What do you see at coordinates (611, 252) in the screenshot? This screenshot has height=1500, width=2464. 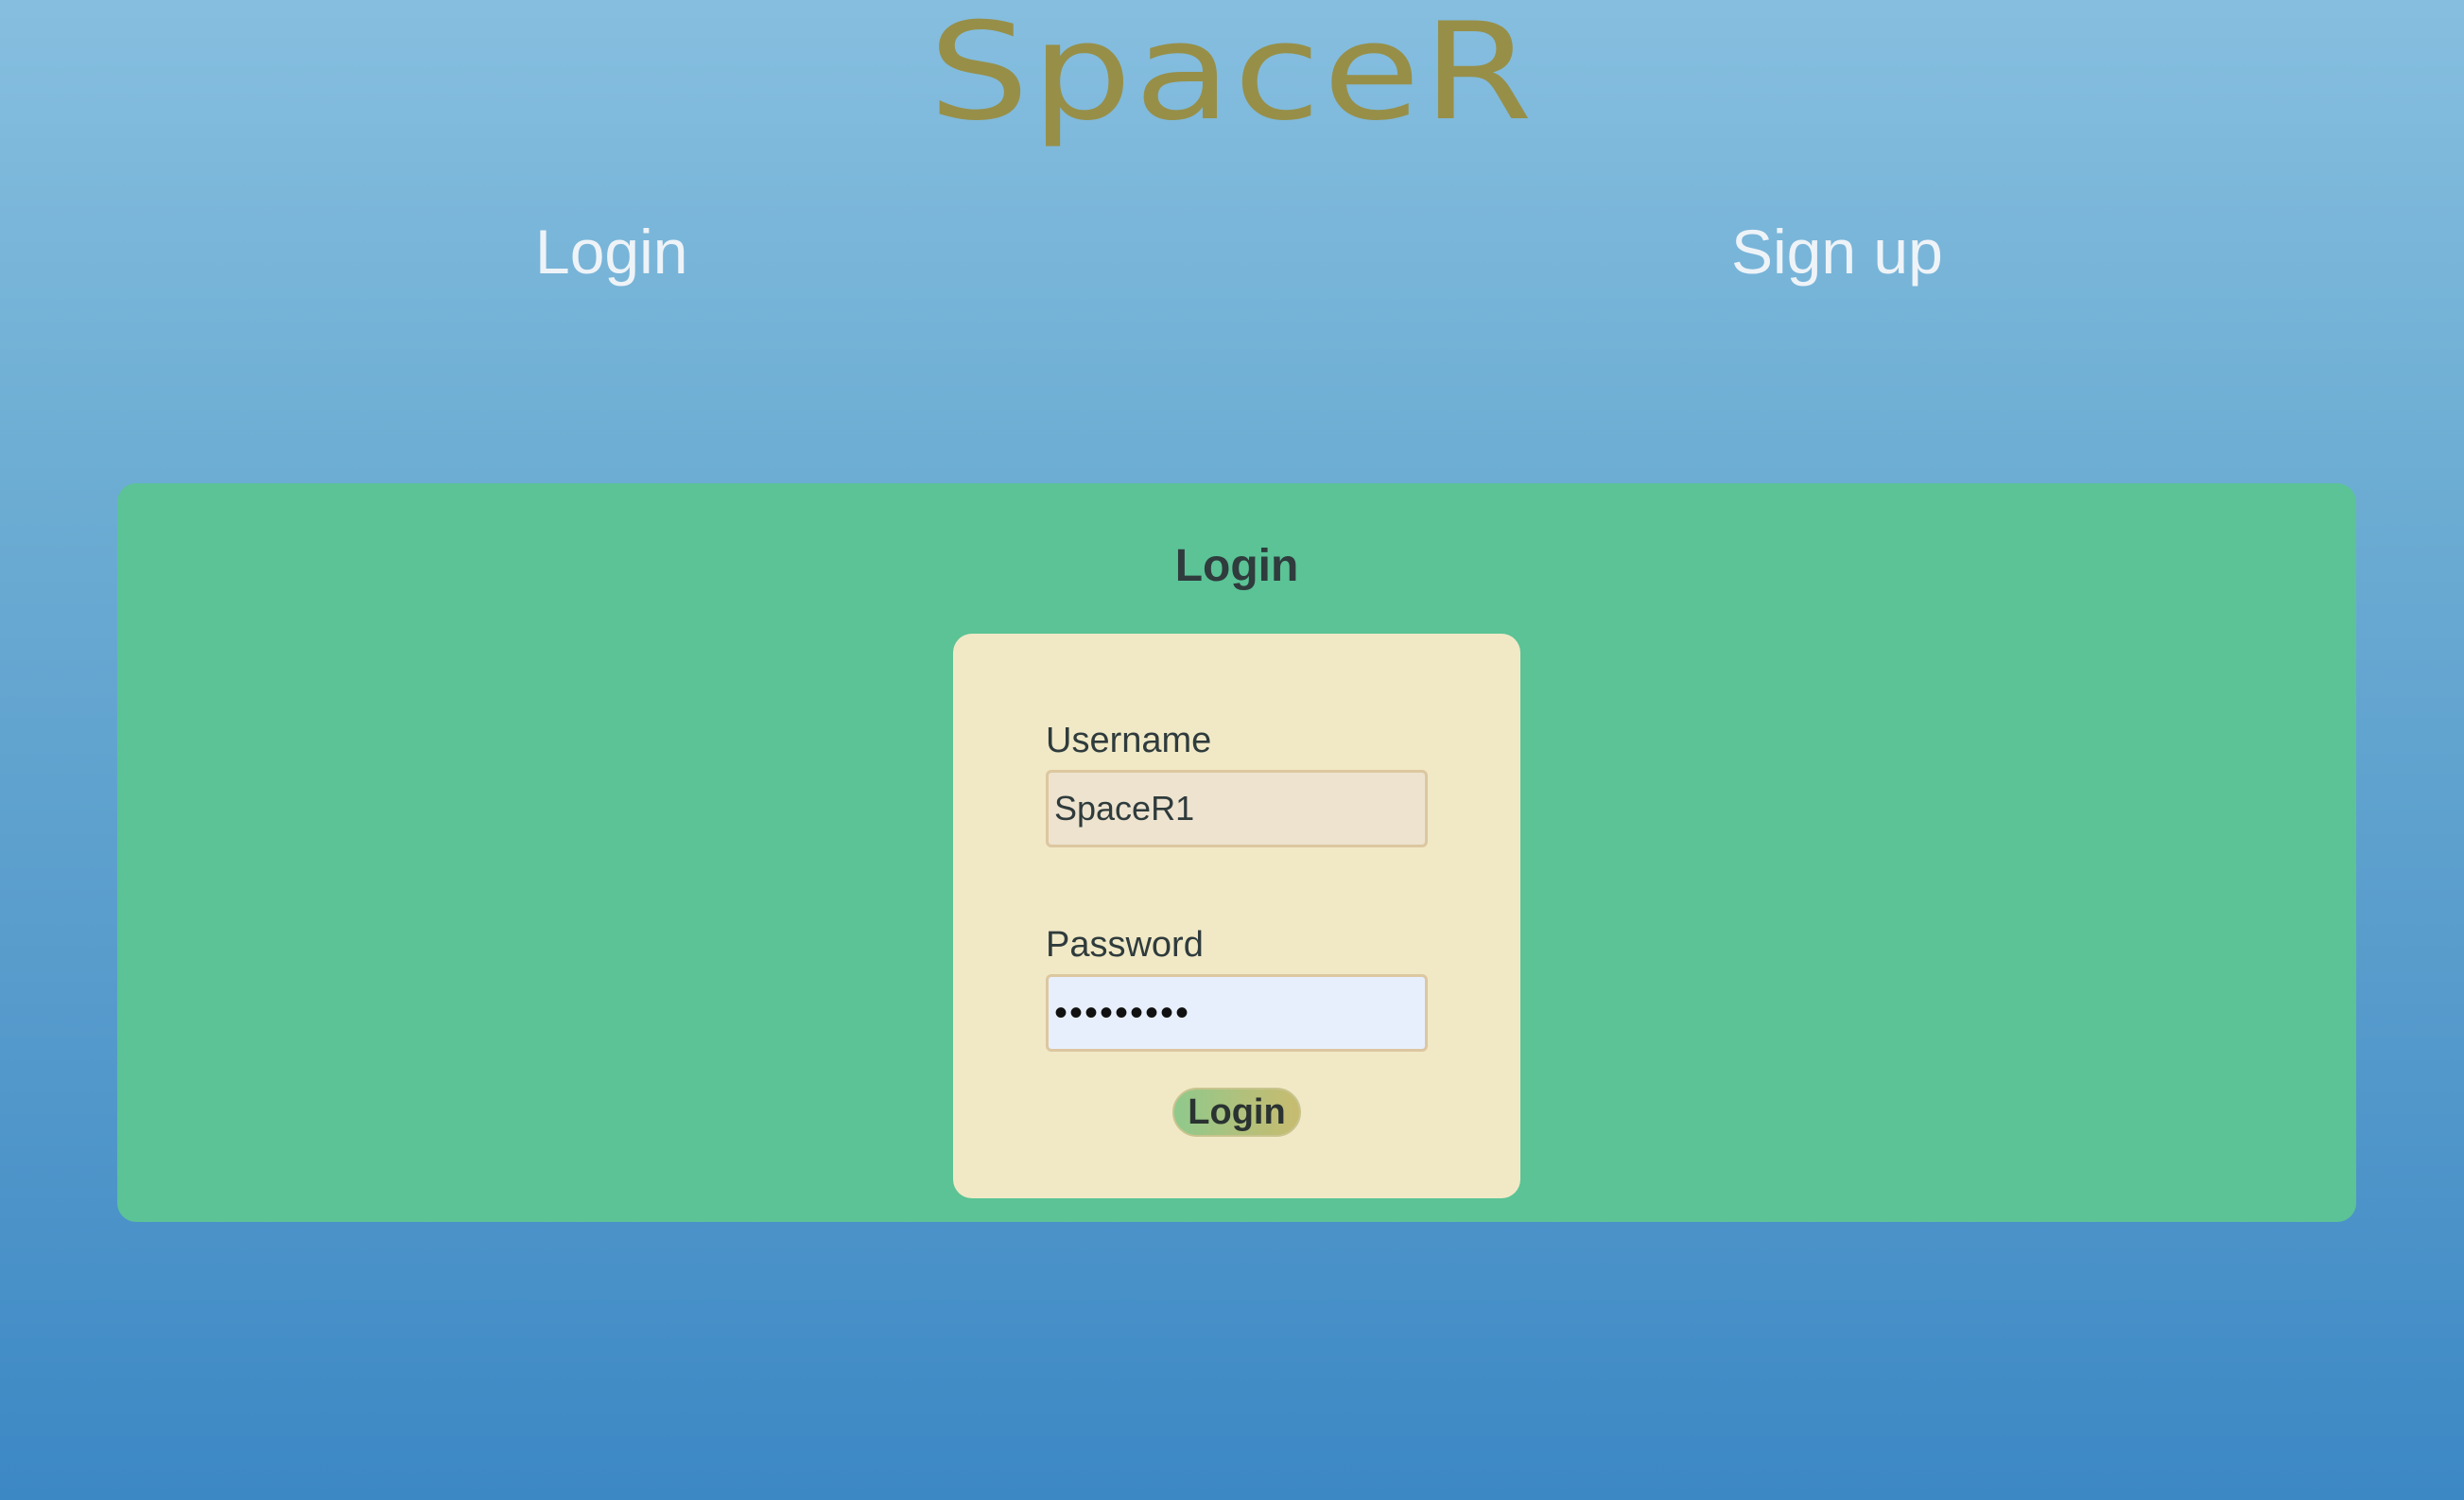 I see `nav-login-link: Login` at bounding box center [611, 252].